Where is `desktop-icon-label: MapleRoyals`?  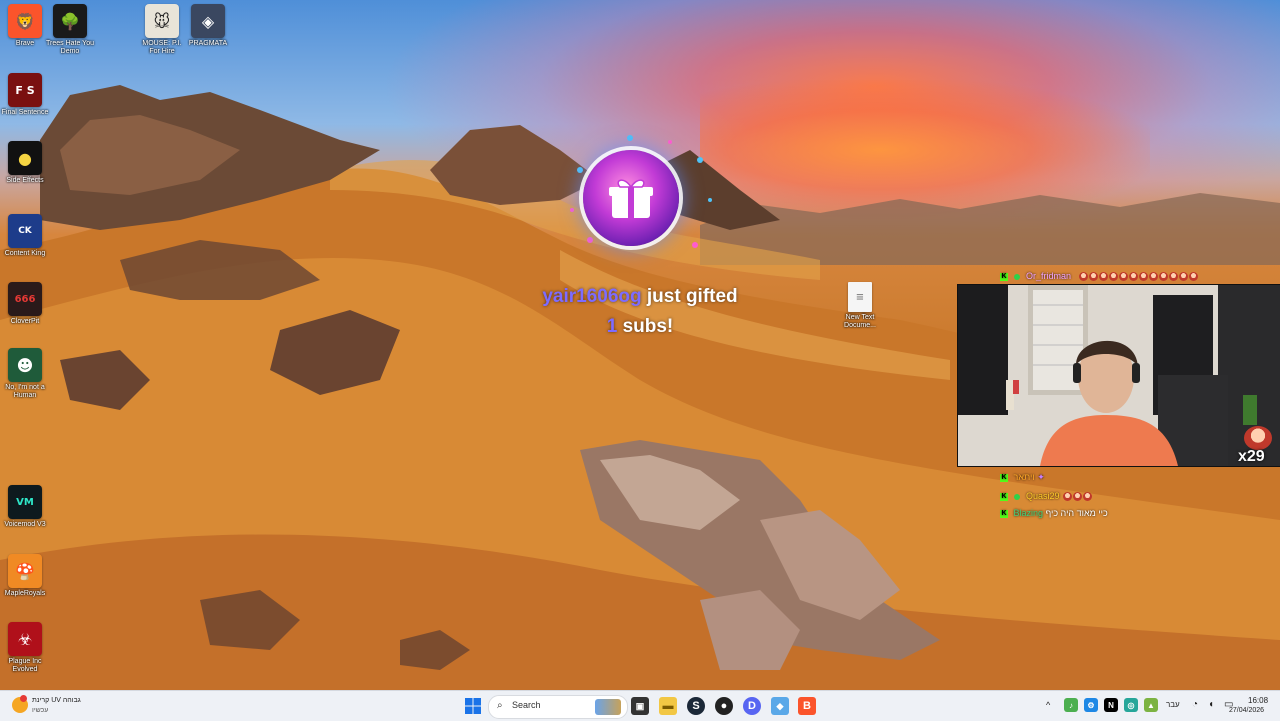
desktop-icon-label: MapleRoyals is located at coordinates (25, 593).